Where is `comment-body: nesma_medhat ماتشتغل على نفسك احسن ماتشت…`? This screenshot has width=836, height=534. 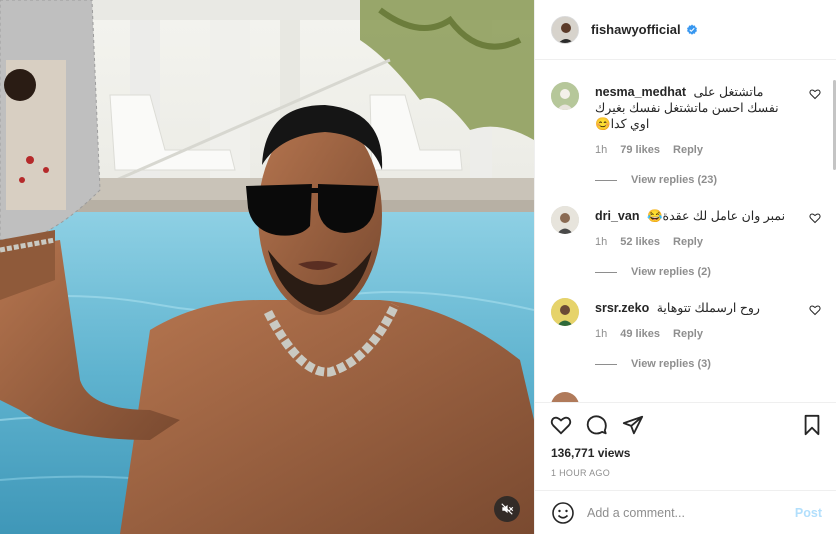
comment-body: nesma_medhat ماتشتغل على نفسك احسن ماتشت… is located at coordinates (695, 108).